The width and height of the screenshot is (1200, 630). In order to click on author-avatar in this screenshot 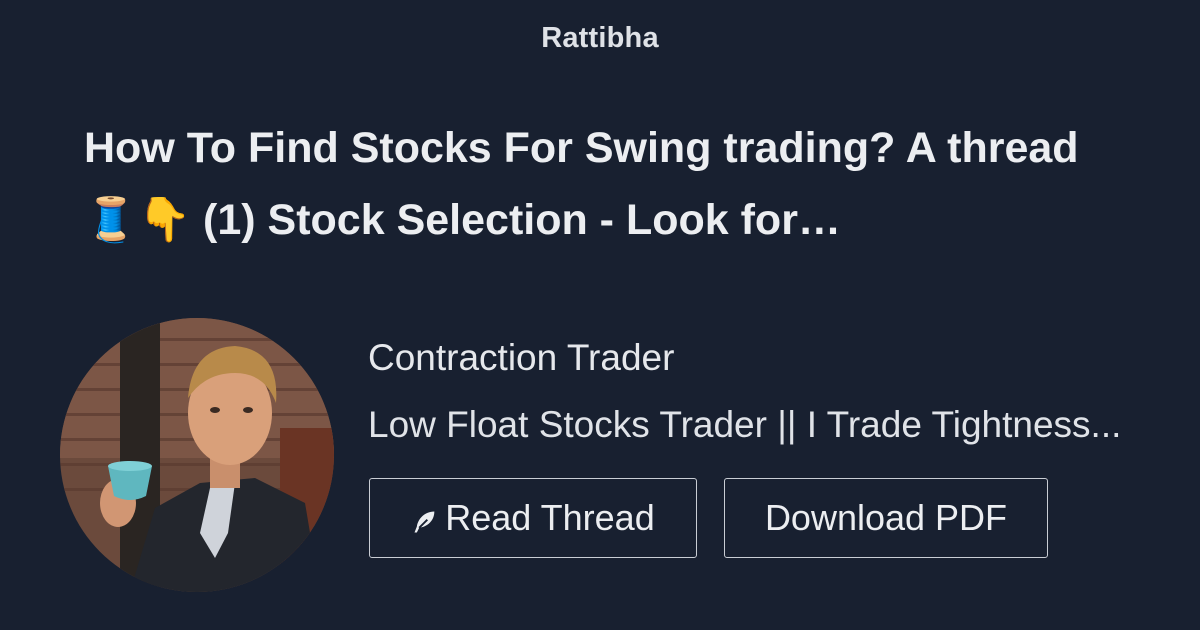, I will do `click(197, 455)`.